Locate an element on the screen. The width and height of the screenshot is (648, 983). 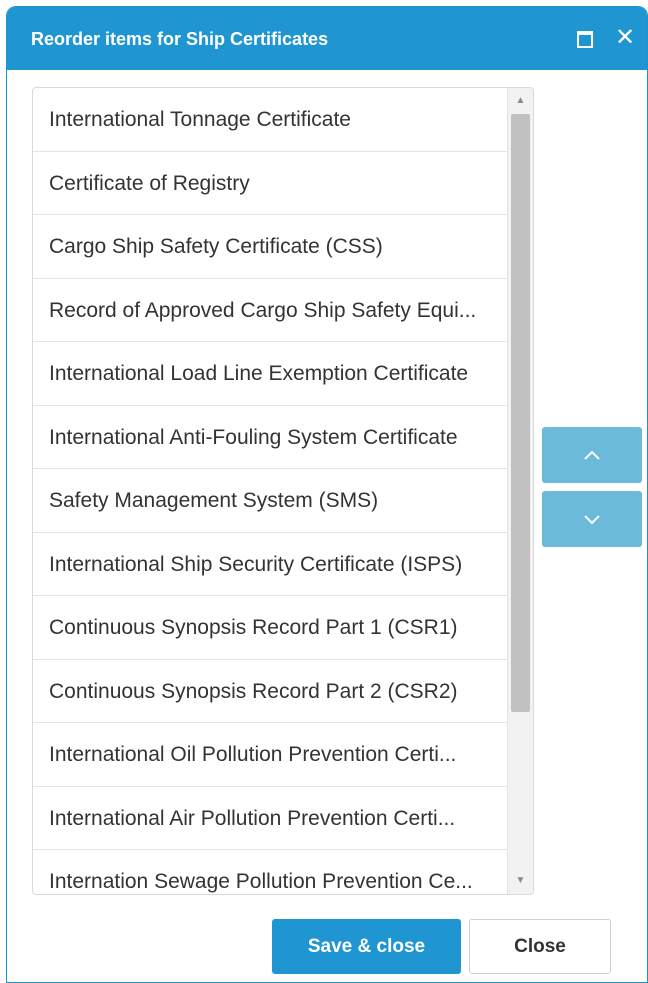
save-and-close-button: Save & close is located at coordinates (366, 946).